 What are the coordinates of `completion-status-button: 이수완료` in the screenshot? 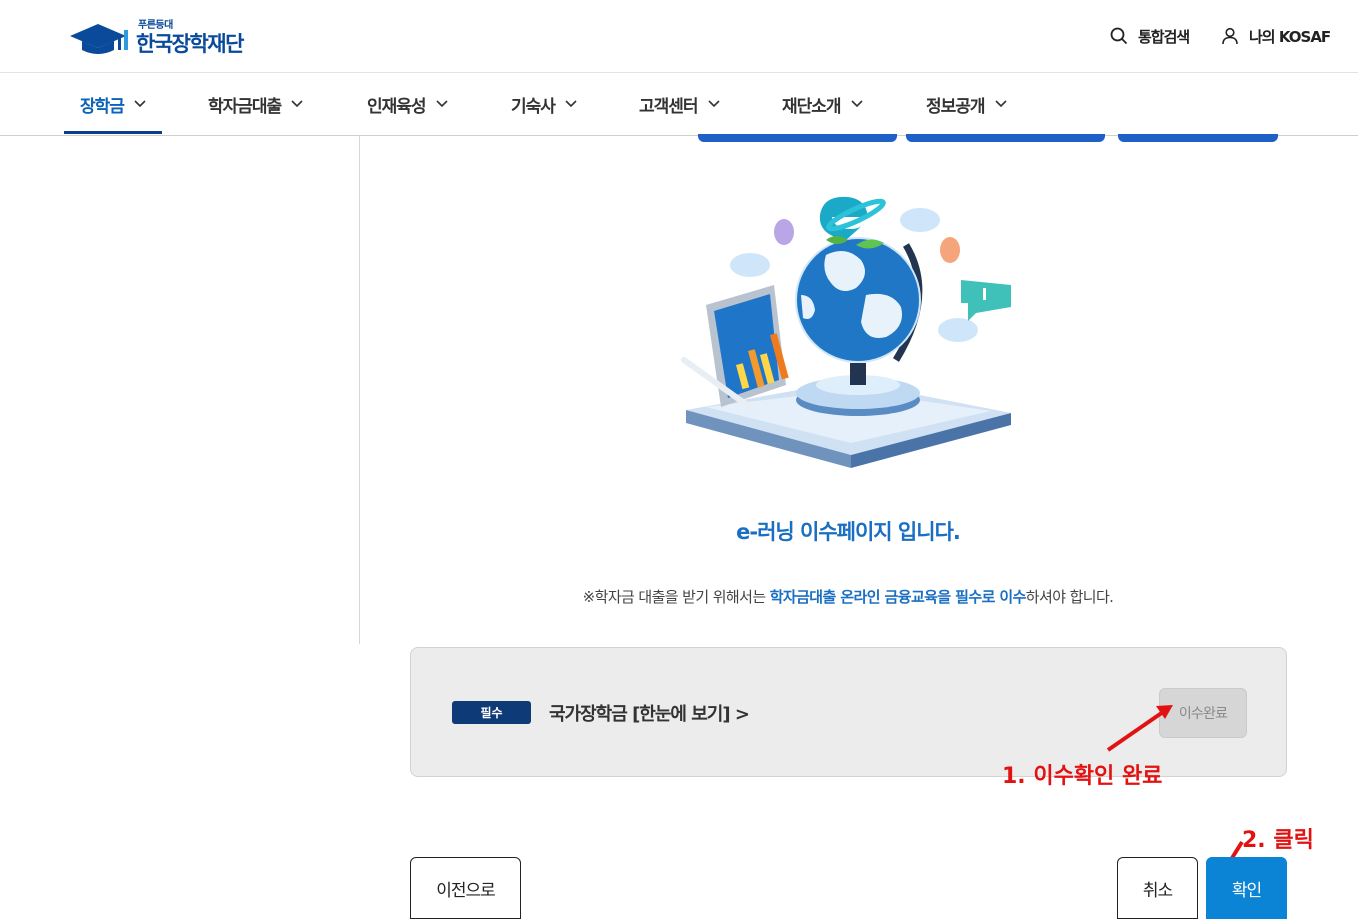 It's located at (1203, 713).